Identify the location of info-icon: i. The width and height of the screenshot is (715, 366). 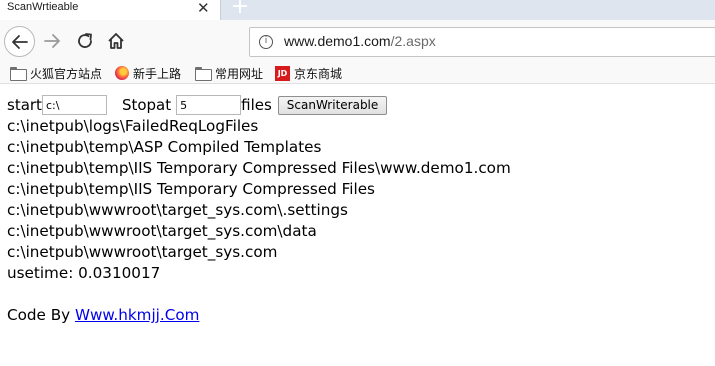
(266, 42).